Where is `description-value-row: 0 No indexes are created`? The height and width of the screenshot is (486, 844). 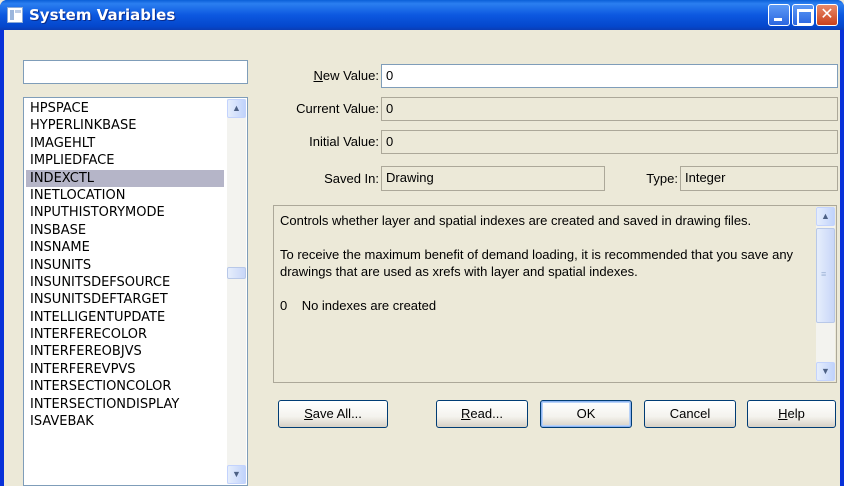
description-value-row: 0 No indexes are created is located at coordinates (545, 305).